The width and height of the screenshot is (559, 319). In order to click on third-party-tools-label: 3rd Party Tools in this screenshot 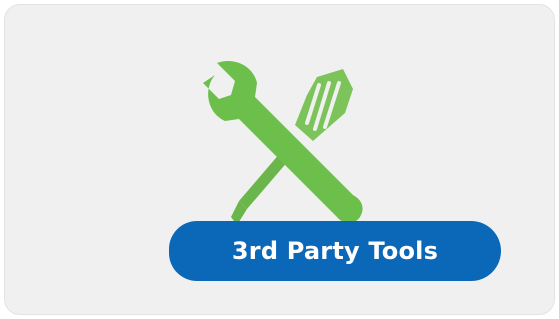, I will do `click(335, 251)`.